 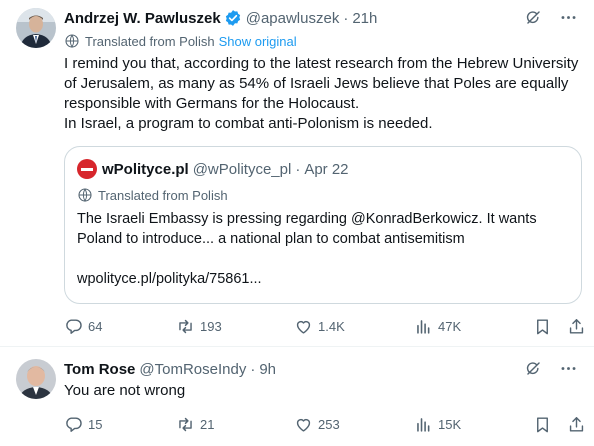 I want to click on author-handle: @apawluszek, so click(x=293, y=18).